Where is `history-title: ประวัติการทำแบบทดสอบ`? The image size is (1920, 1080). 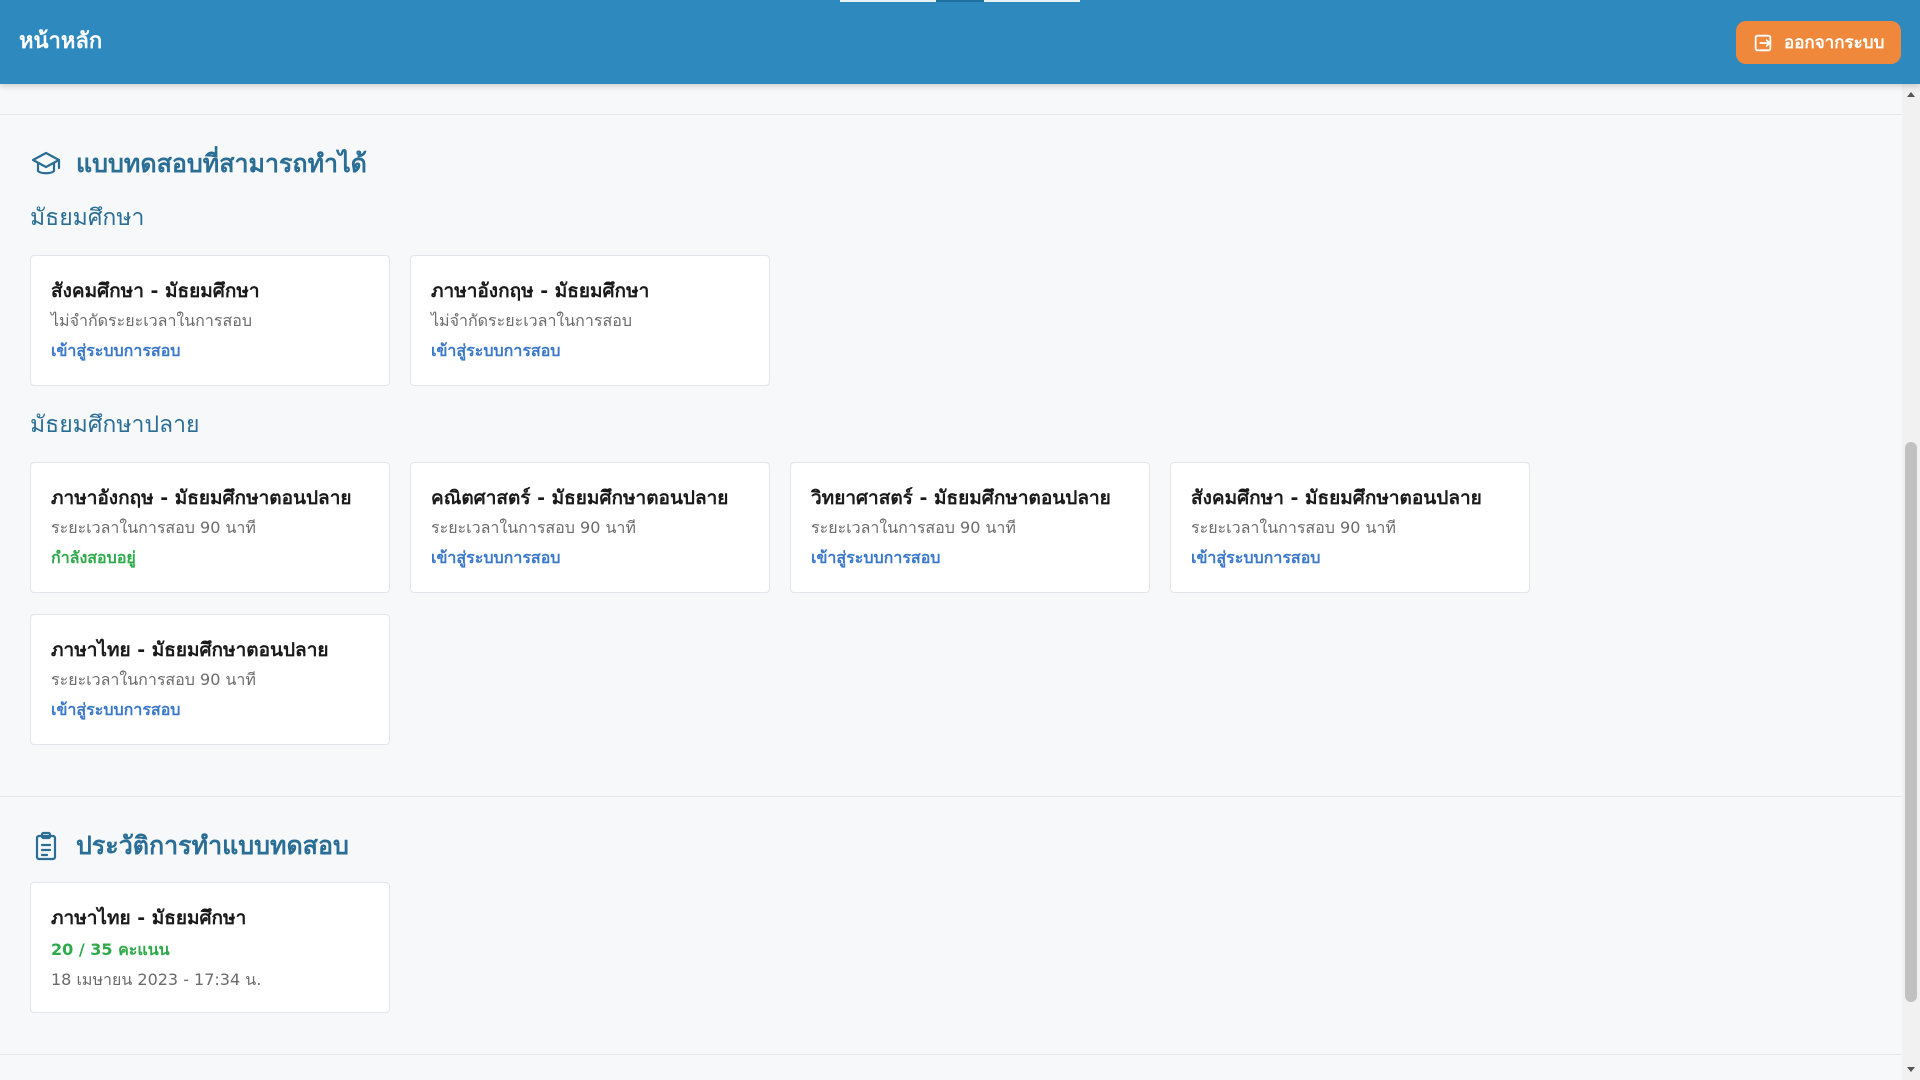 history-title: ประวัติการทำแบบทดสอบ is located at coordinates (212, 845).